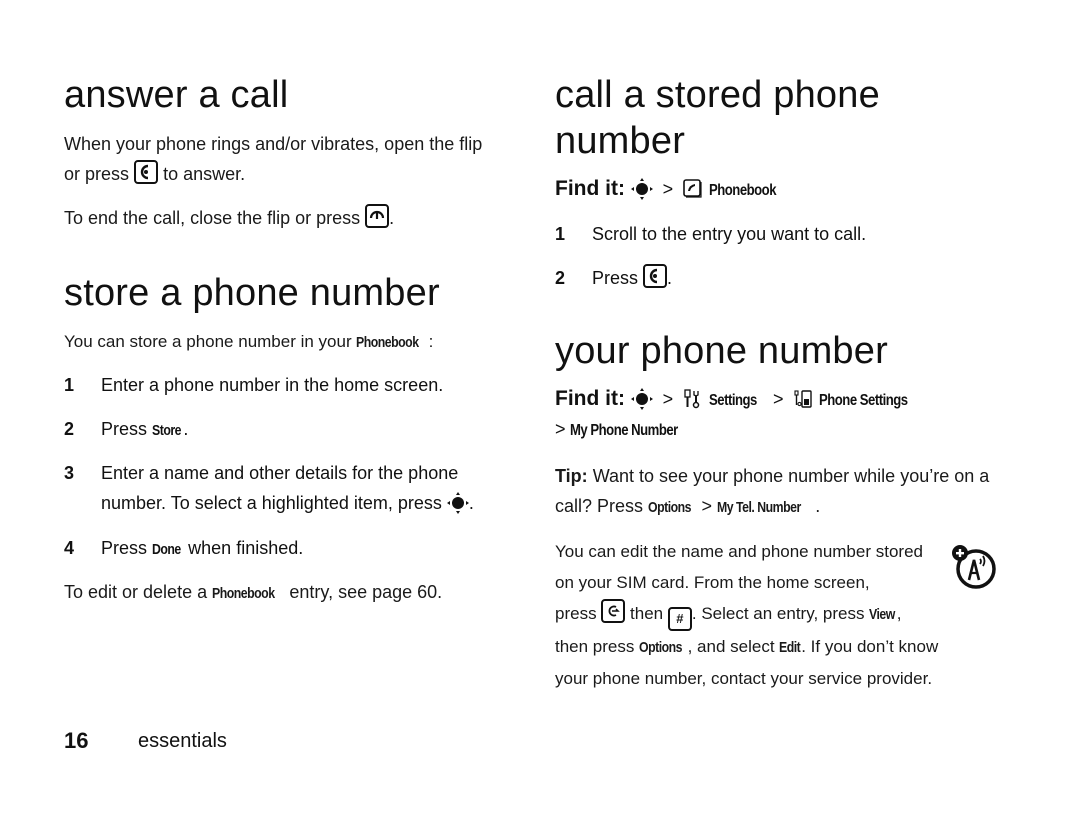 The image size is (1080, 834). Describe the element at coordinates (595, 646) in the screenshot. I see `text: then press` at that location.